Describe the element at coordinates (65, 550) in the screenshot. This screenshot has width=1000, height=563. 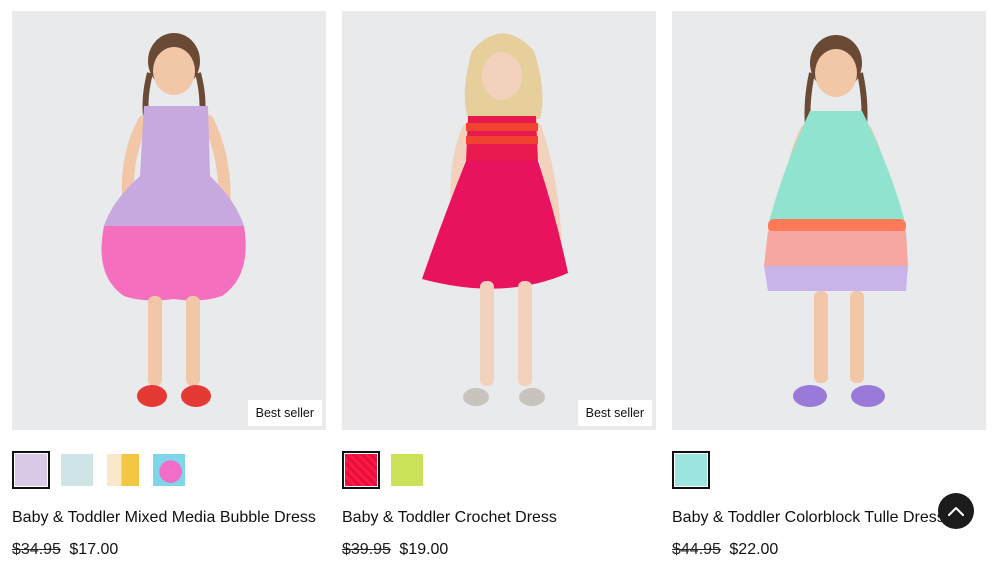
I see `product-price: $34.95 $17.00` at that location.